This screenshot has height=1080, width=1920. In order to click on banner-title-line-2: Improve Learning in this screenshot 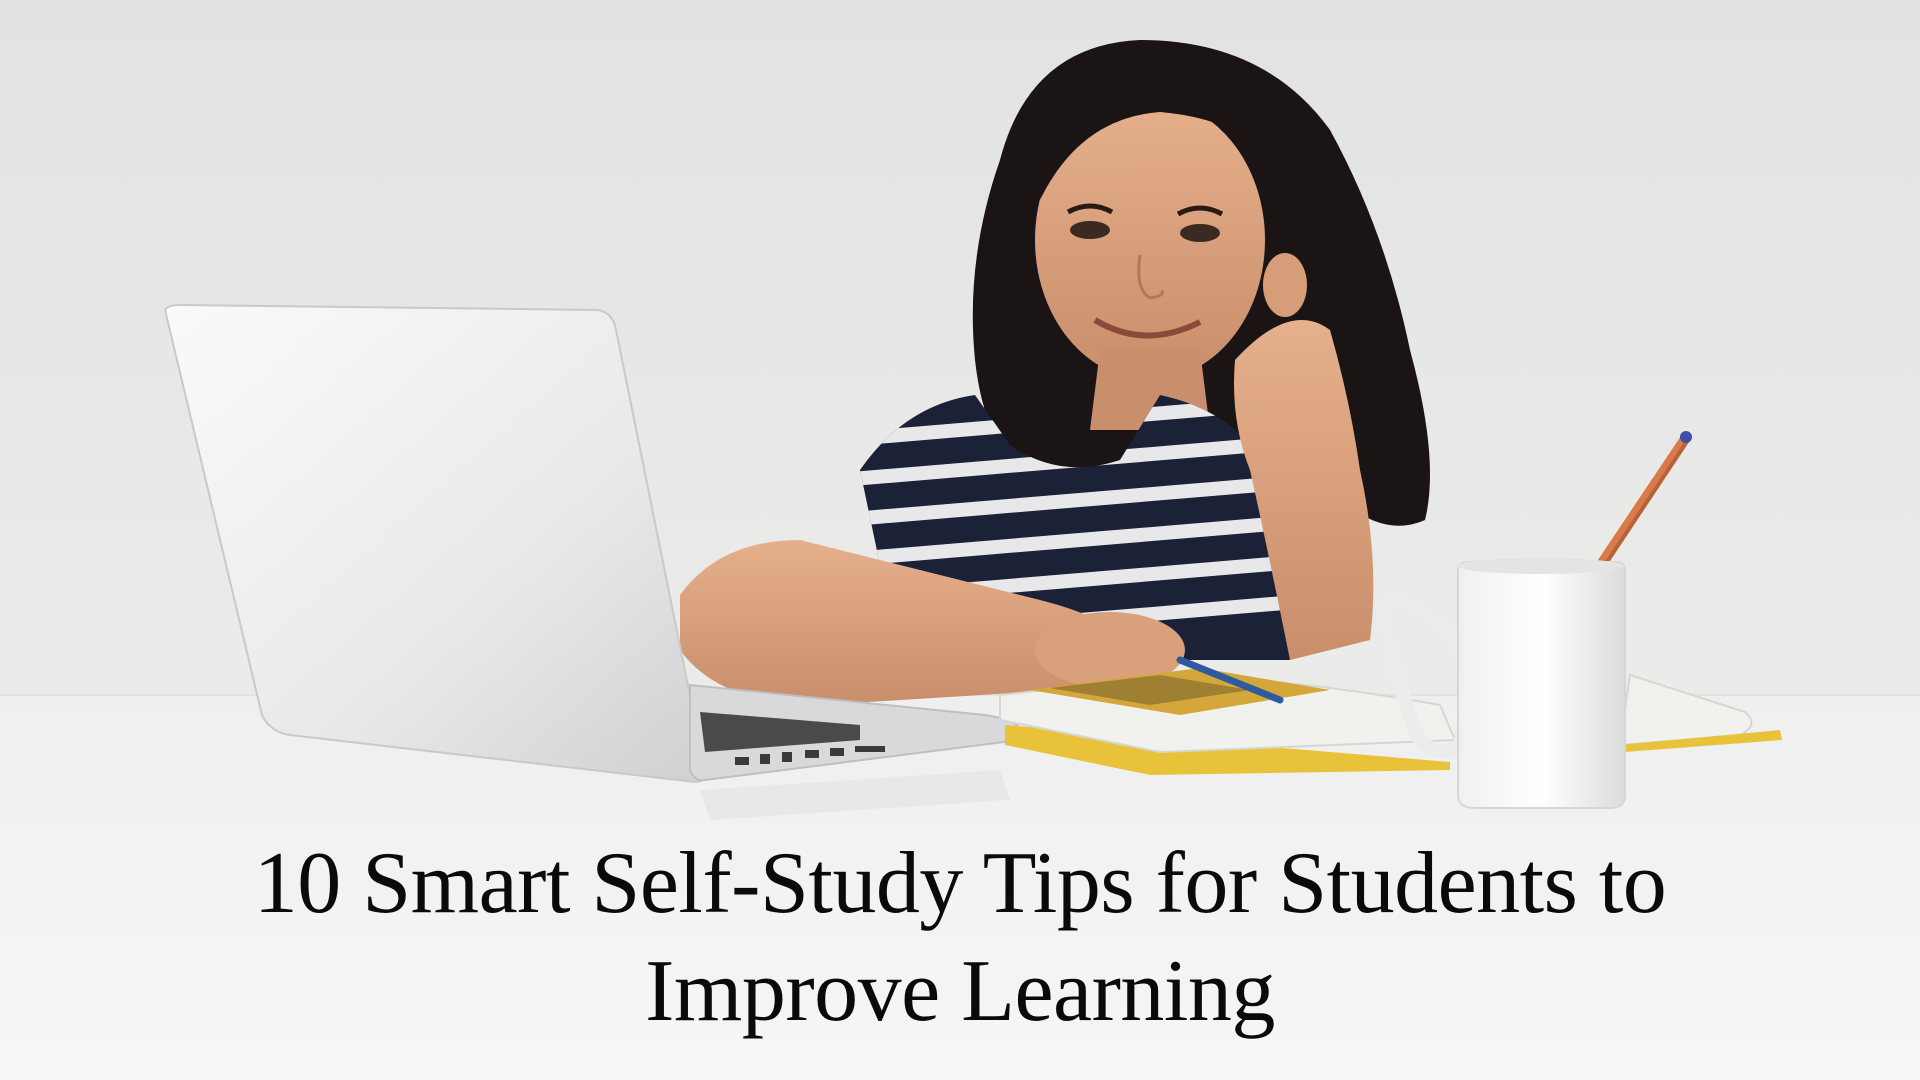, I will do `click(960, 991)`.